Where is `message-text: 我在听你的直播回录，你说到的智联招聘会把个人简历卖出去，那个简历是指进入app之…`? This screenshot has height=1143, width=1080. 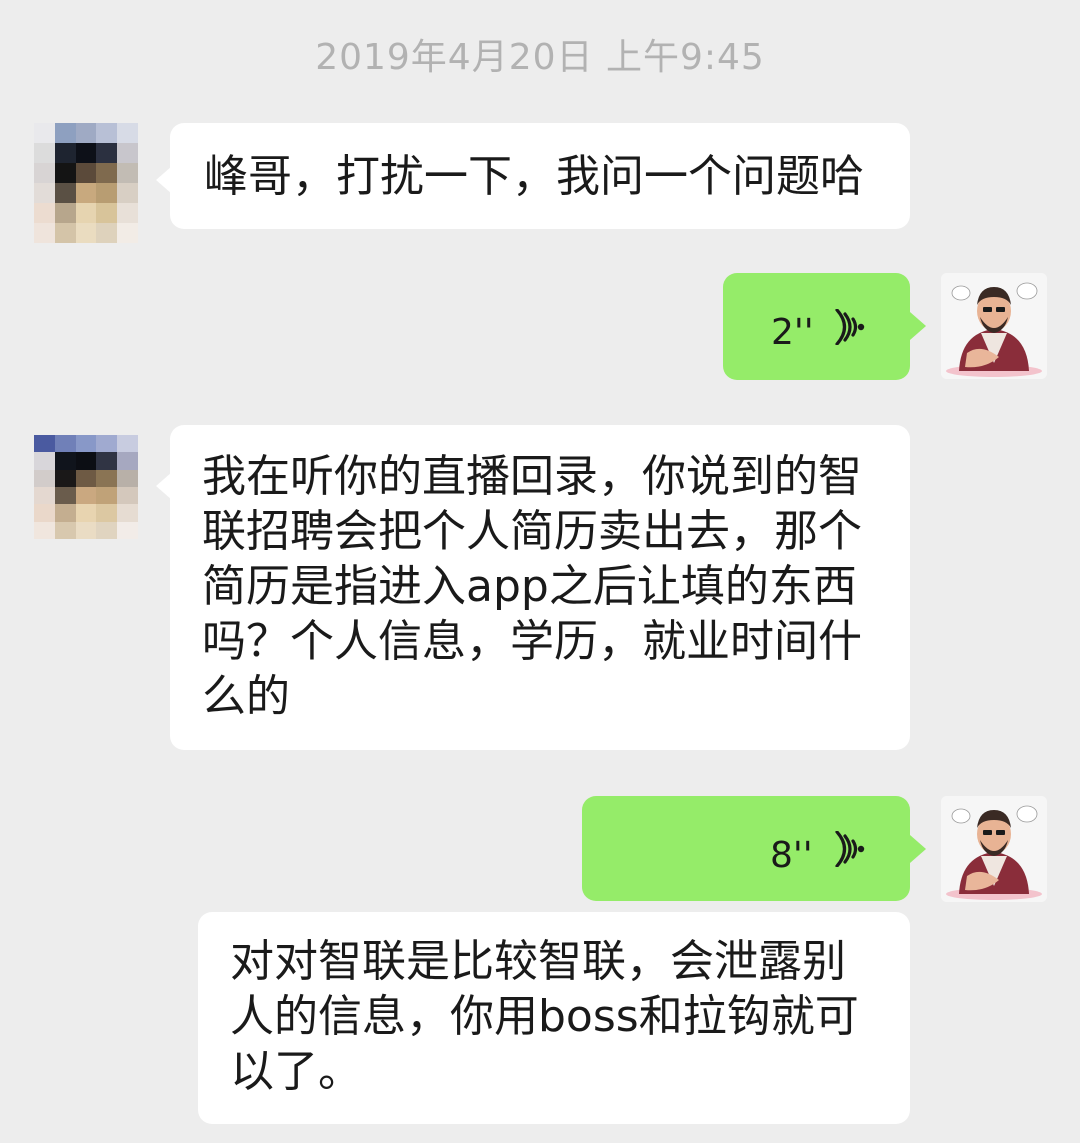
message-text: 我在听你的直播回录，你说到的智联招聘会把个人简历卖出去，那个简历是指进入app之… is located at coordinates (532, 586).